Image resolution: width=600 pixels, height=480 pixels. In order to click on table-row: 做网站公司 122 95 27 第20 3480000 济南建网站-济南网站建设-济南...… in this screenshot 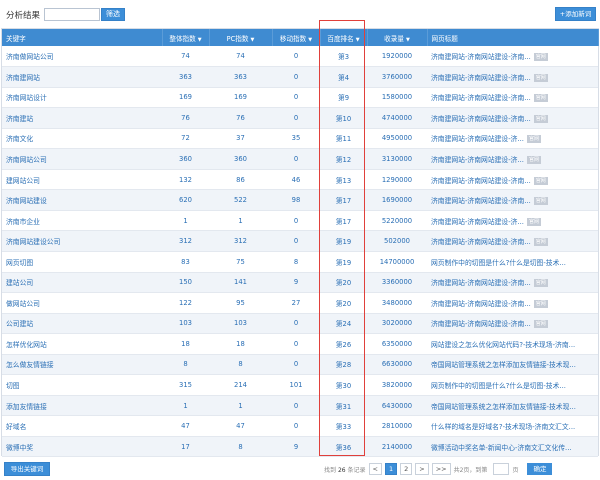, I will do `click(300, 303)`.